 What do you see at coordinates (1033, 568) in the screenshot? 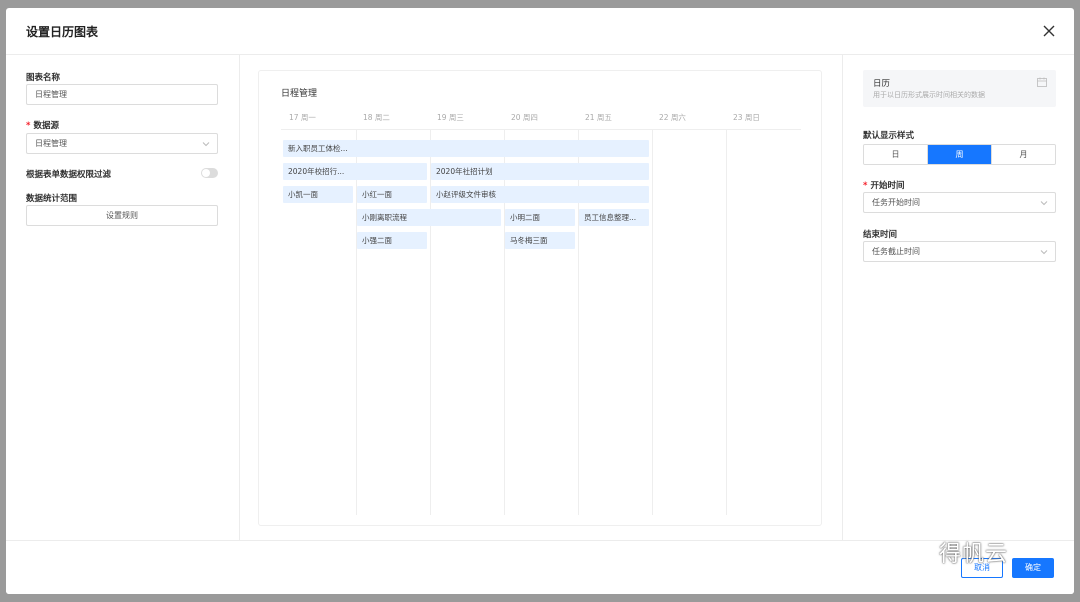
I see `ok-button: 确定` at bounding box center [1033, 568].